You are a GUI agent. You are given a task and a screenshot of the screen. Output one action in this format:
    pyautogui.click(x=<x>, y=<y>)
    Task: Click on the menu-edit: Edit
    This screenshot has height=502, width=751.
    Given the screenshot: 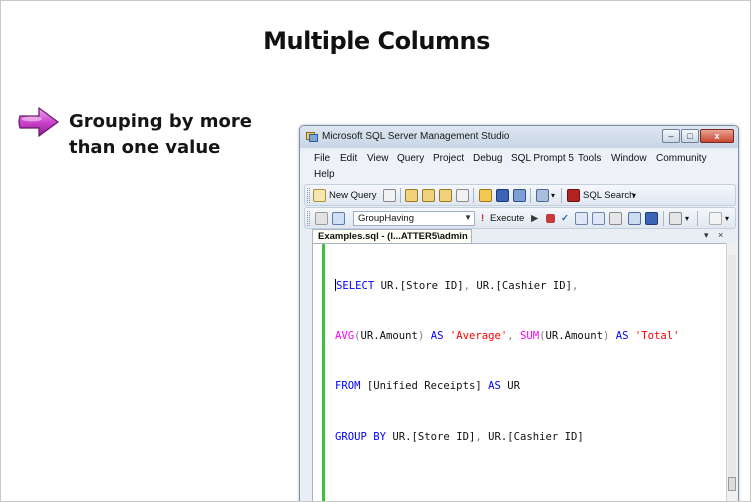 What is the action you would take?
    pyautogui.click(x=348, y=158)
    